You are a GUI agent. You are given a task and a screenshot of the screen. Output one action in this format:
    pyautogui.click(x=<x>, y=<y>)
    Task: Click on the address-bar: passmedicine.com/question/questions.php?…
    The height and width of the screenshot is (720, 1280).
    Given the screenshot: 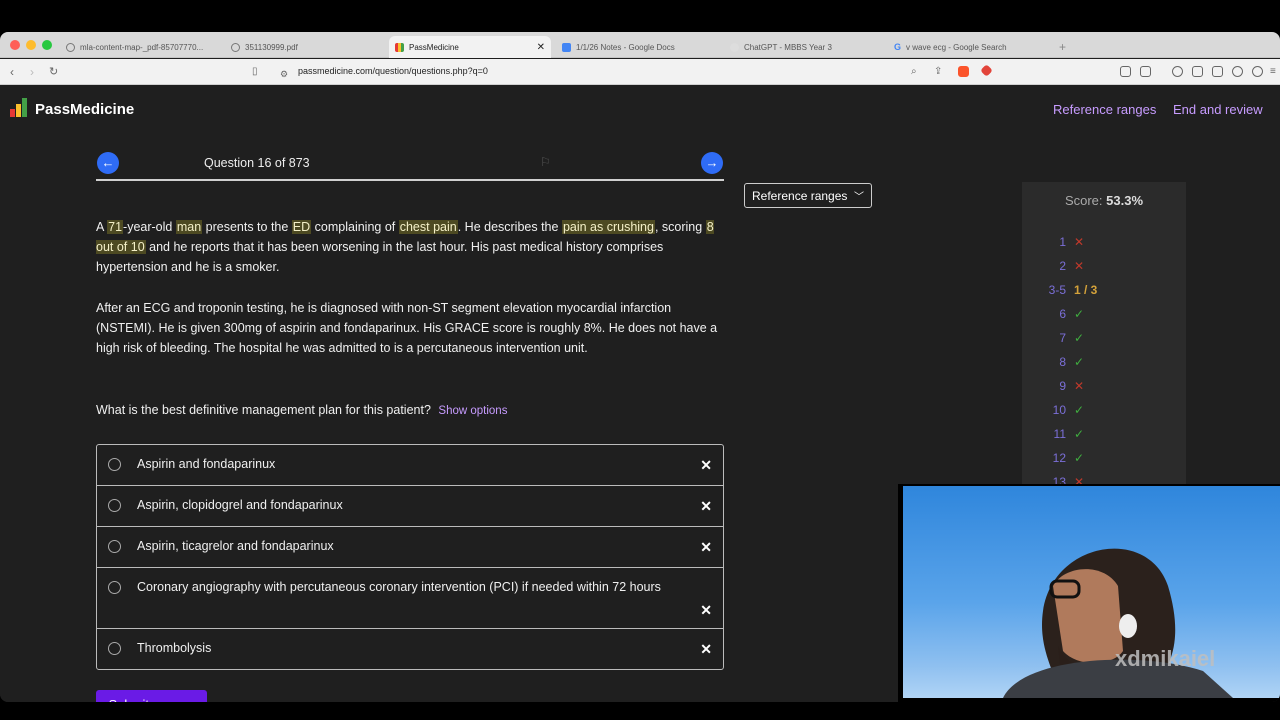 What is the action you would take?
    pyautogui.click(x=393, y=71)
    